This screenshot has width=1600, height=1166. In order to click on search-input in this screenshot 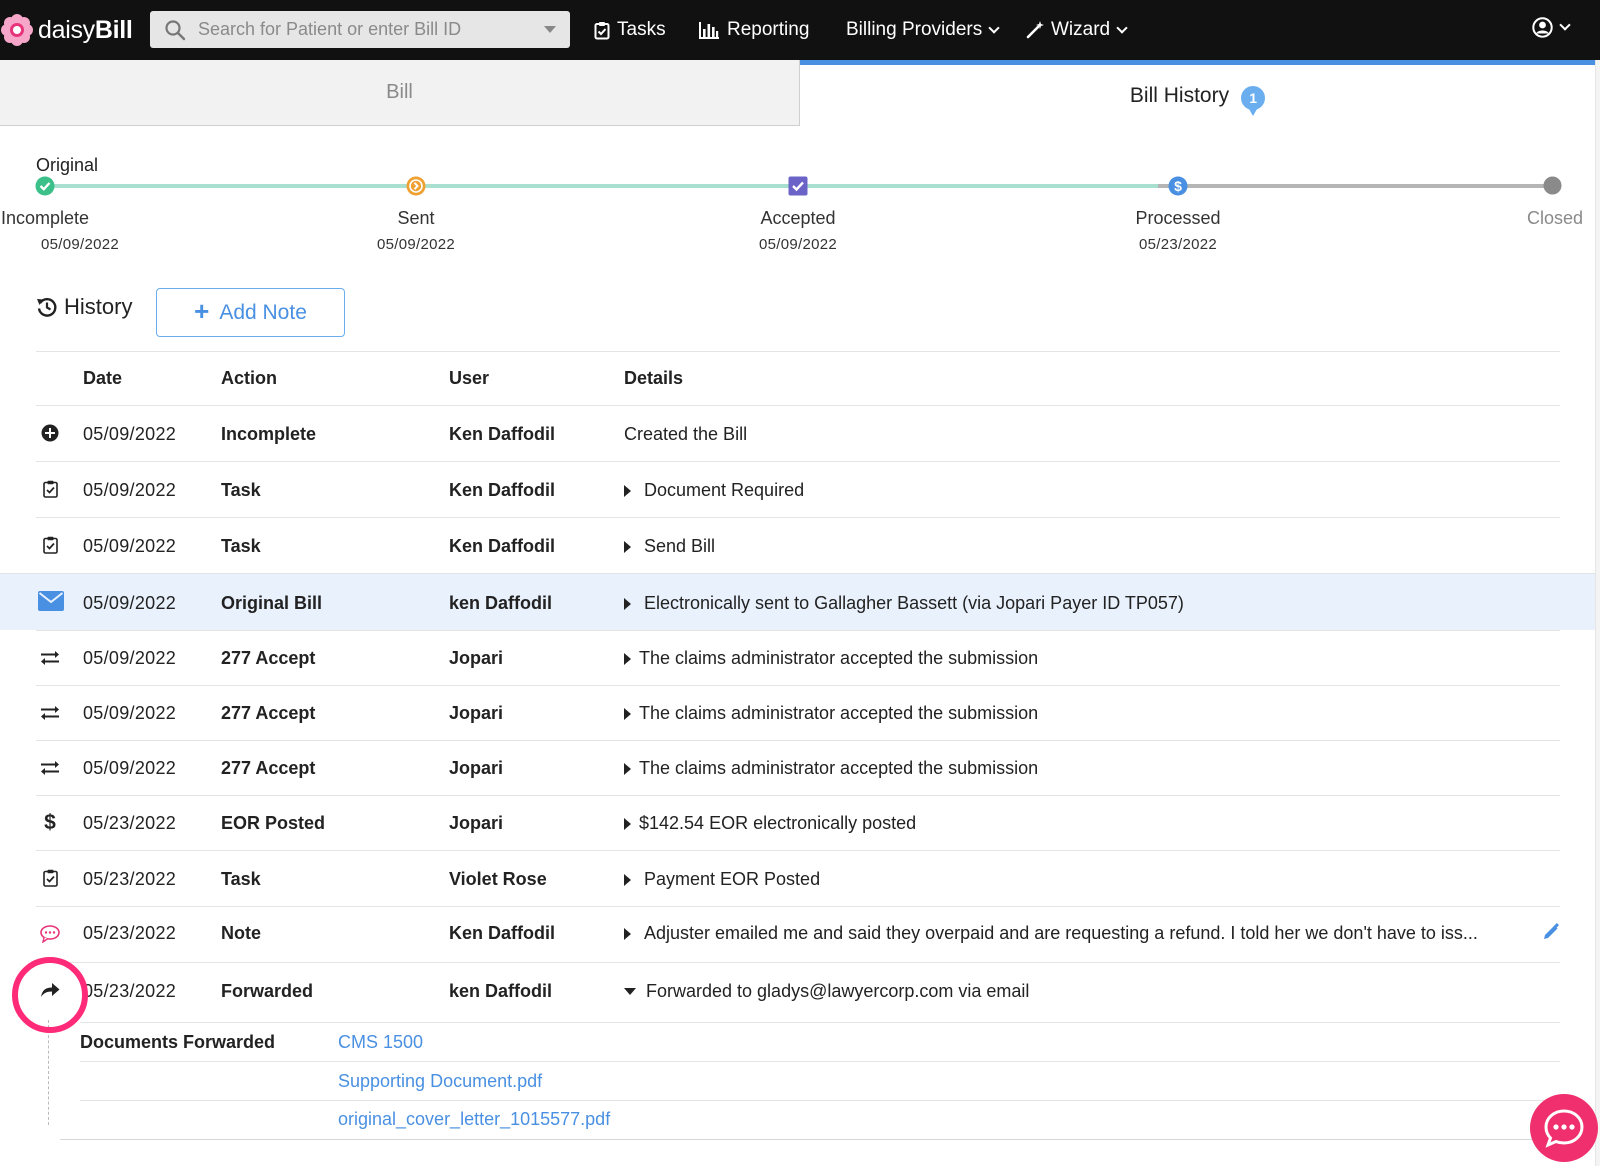, I will do `click(363, 29)`.